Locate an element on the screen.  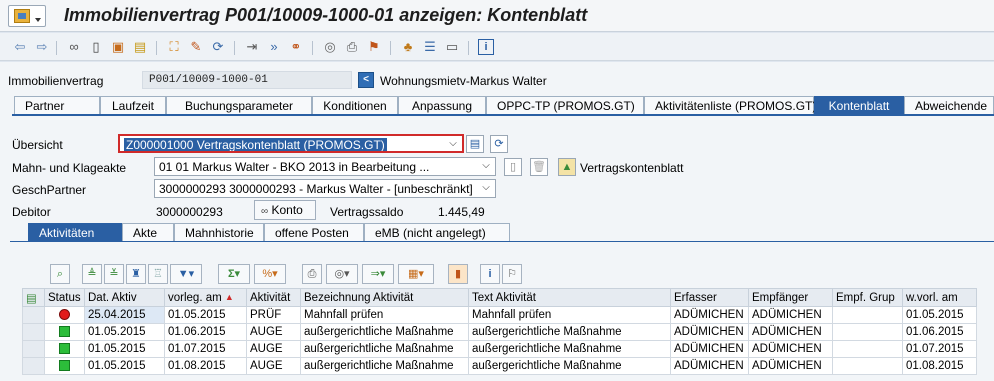
tab-oppc-tp: OPPC-TP (PROMOS.GT) is located at coordinates (565, 105).